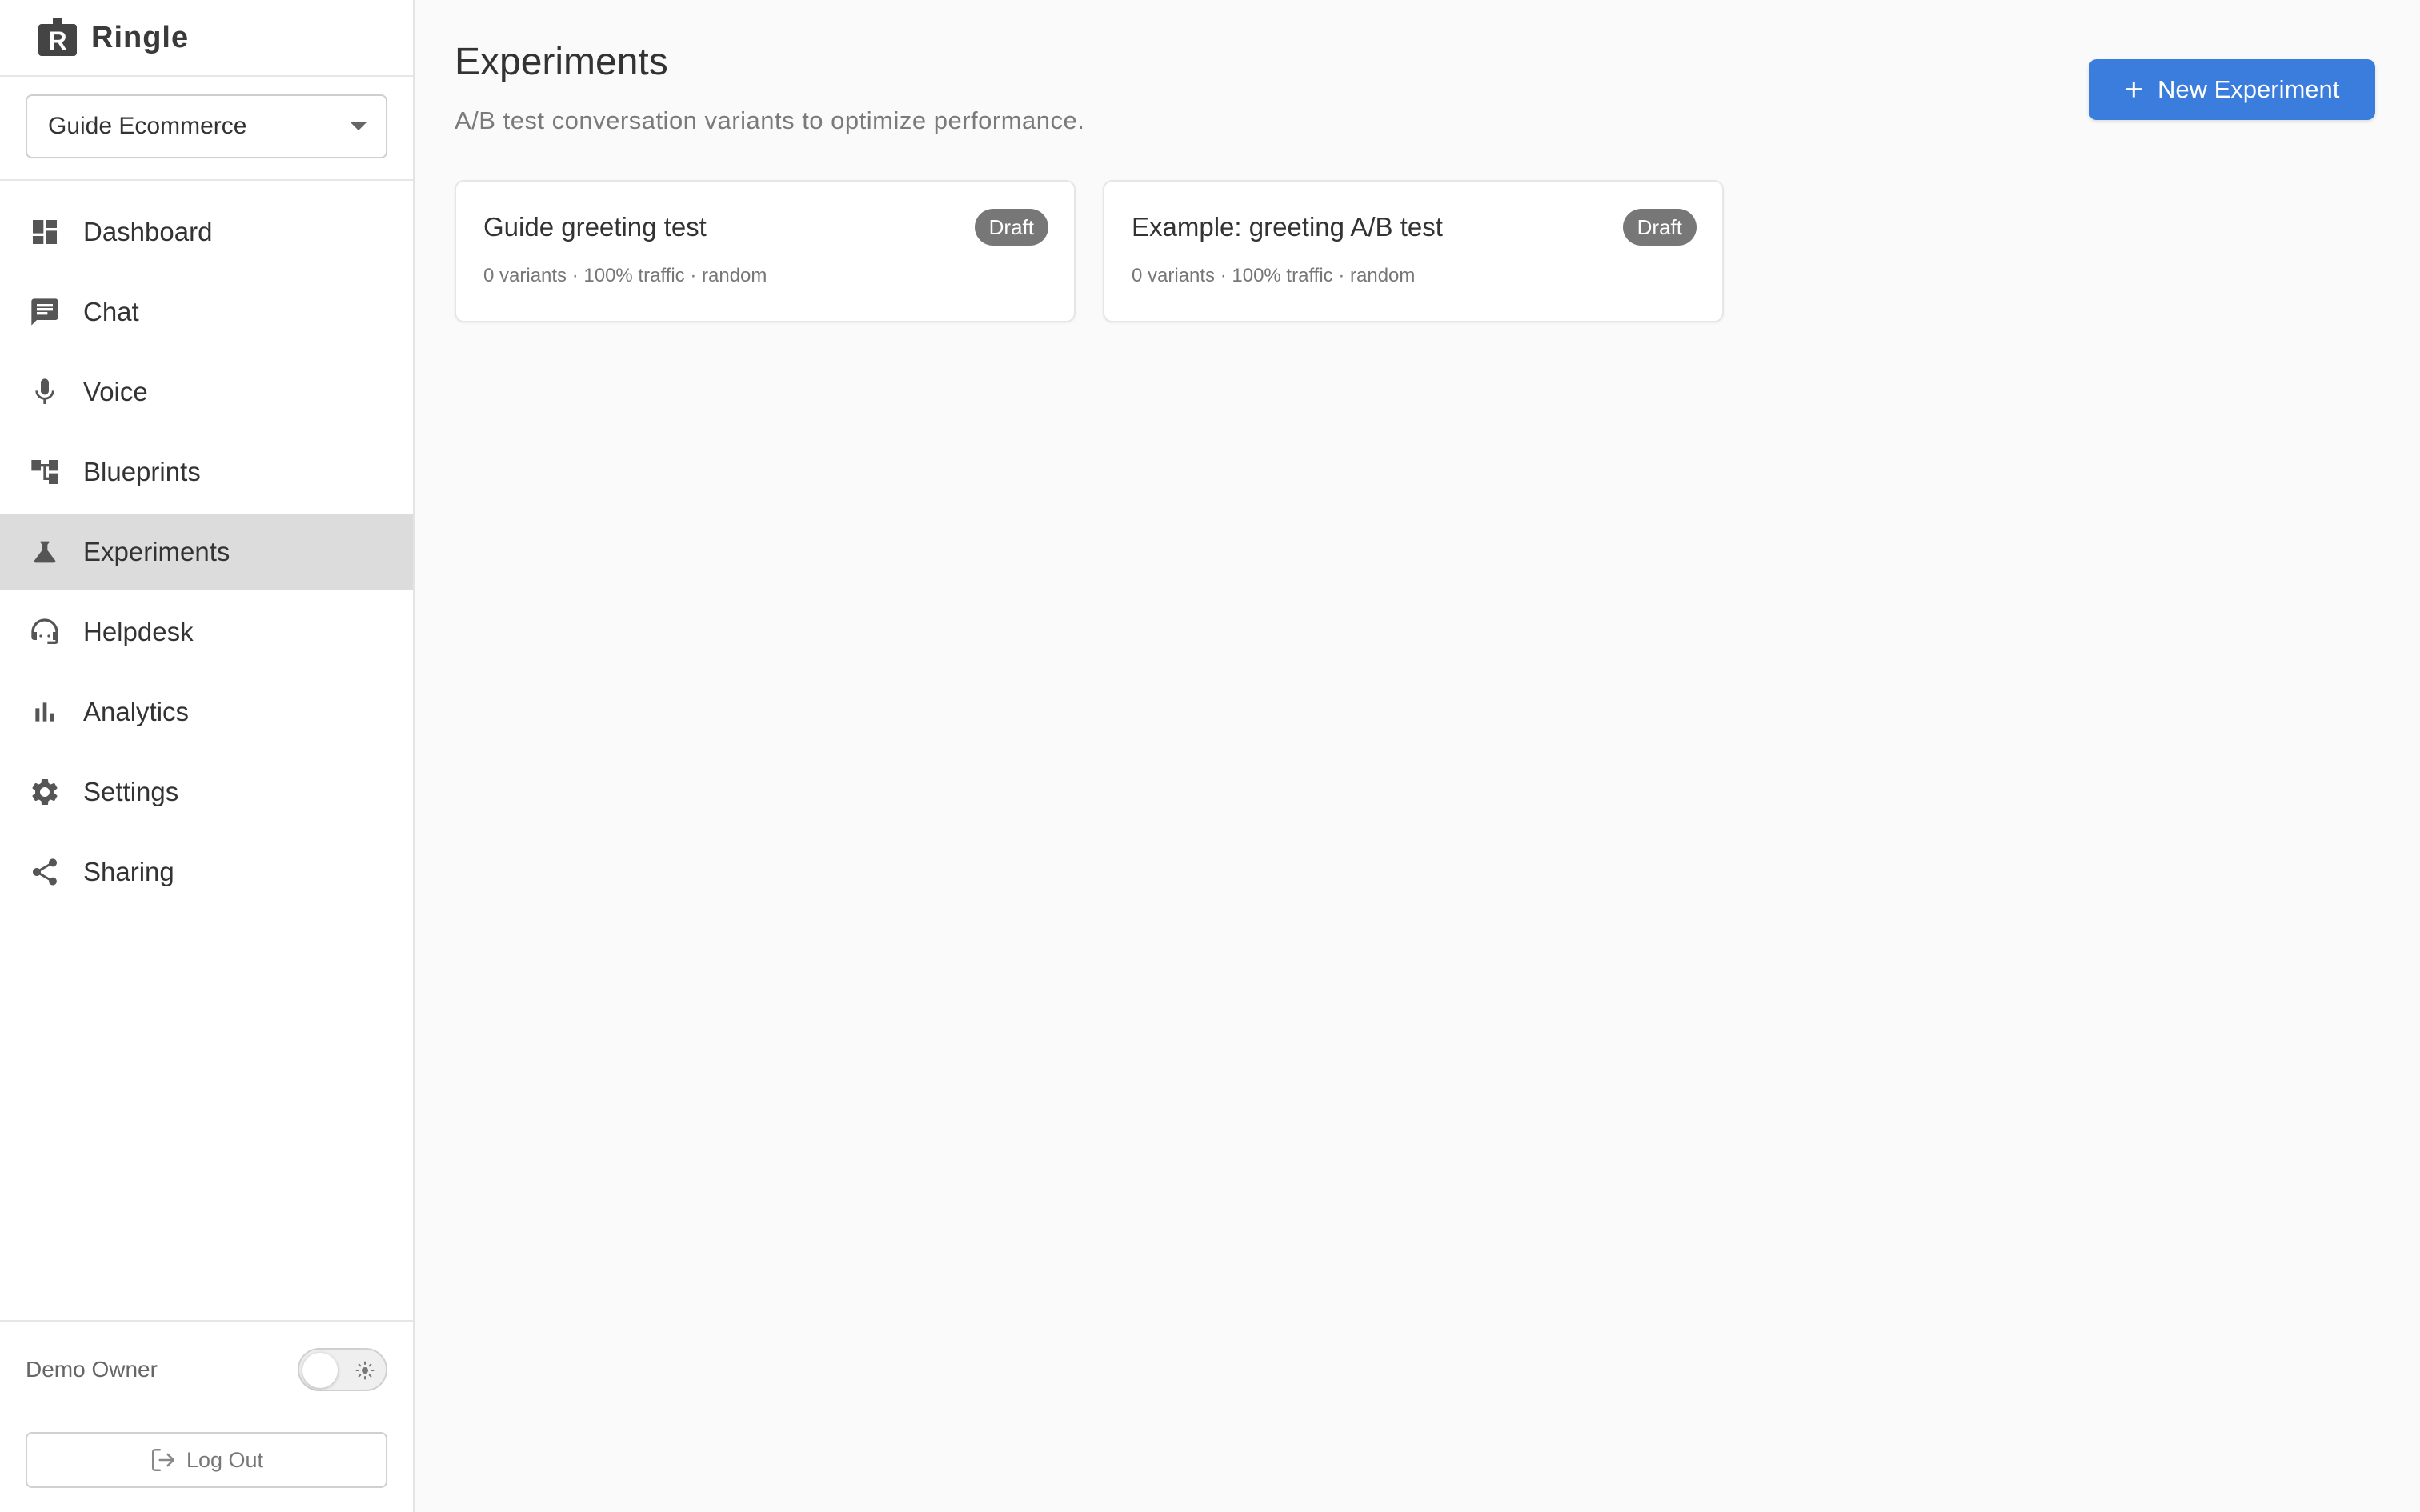 This screenshot has width=2420, height=1512. Describe the element at coordinates (225, 1459) in the screenshot. I see `logout-label: Log Out` at that location.